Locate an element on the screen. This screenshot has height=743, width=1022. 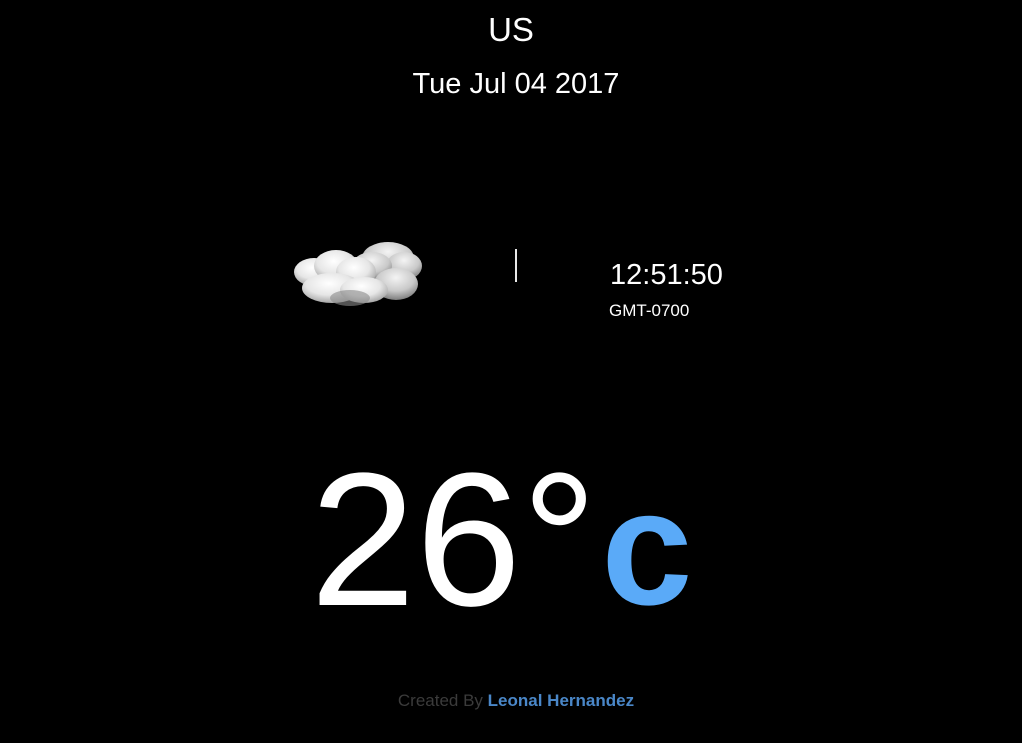
temperature-value: 26° is located at coordinates (454, 540).